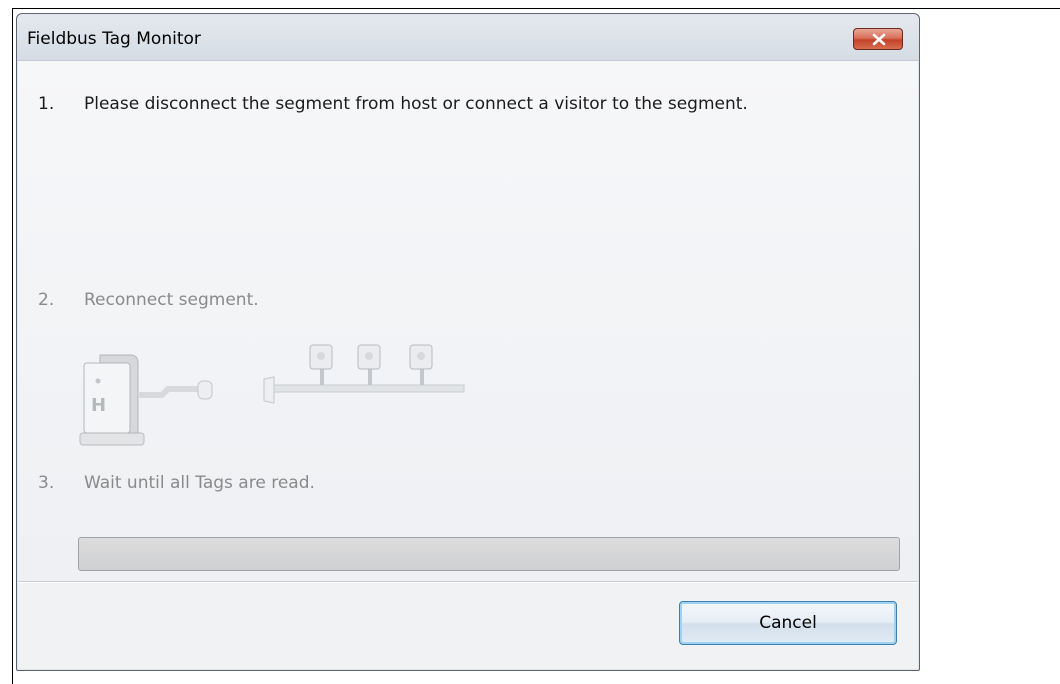  What do you see at coordinates (536, 8) in the screenshot?
I see `document-frame-top` at bounding box center [536, 8].